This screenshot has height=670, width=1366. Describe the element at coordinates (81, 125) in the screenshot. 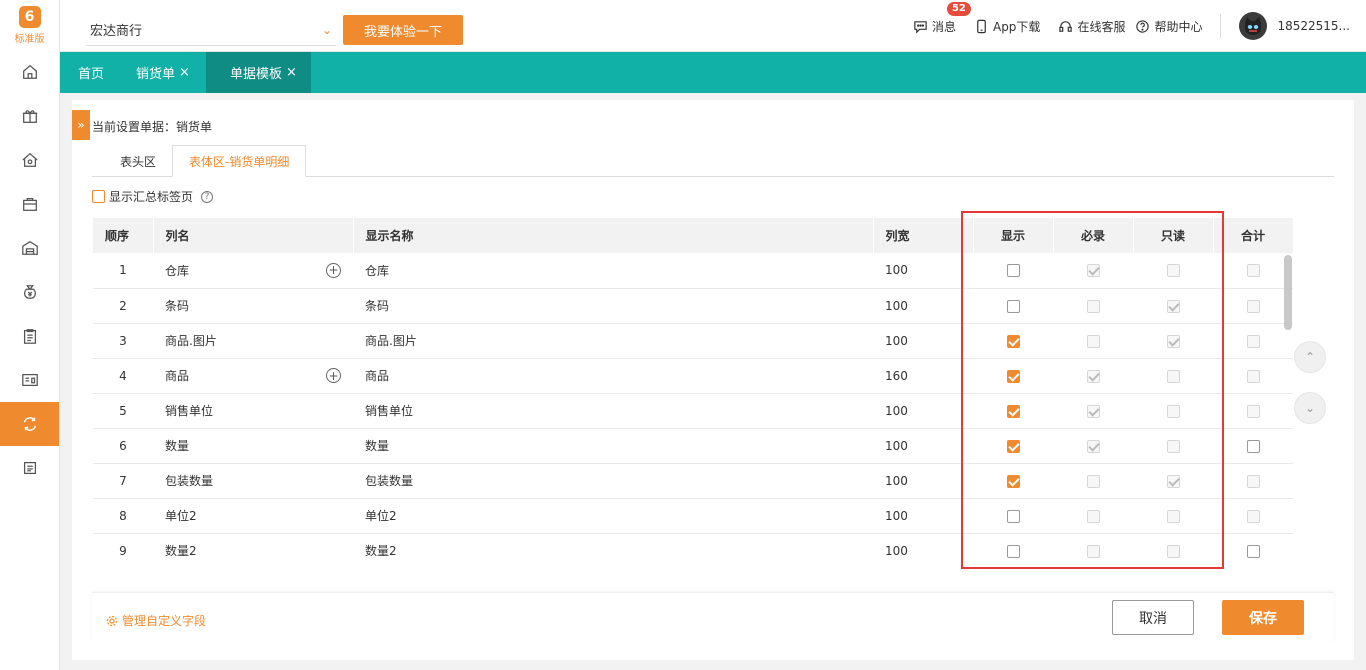

I see `expand-panel-button: »` at that location.